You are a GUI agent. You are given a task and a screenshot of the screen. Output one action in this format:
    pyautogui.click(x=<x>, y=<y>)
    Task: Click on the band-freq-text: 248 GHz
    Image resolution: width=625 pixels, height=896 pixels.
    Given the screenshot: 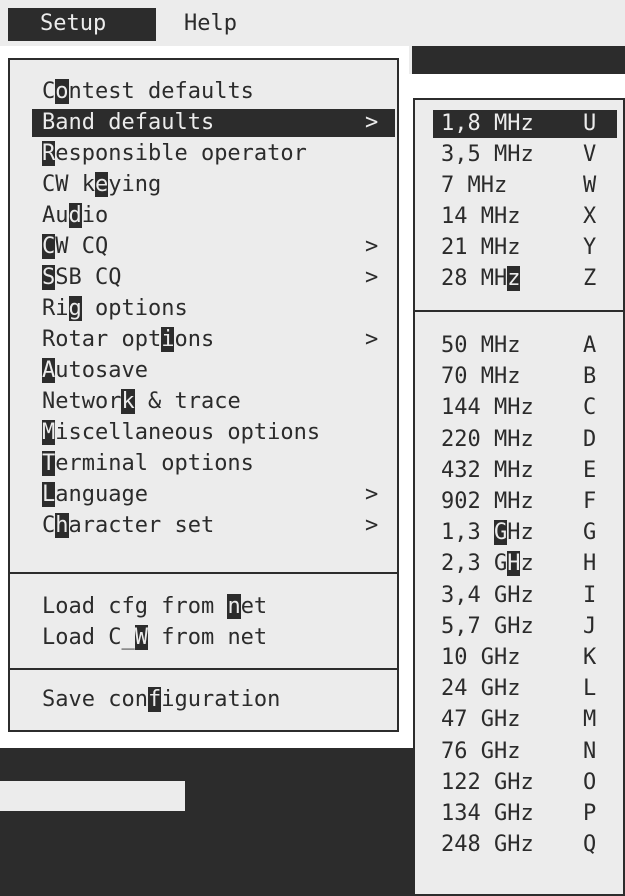 What is the action you would take?
    pyautogui.click(x=487, y=845)
    